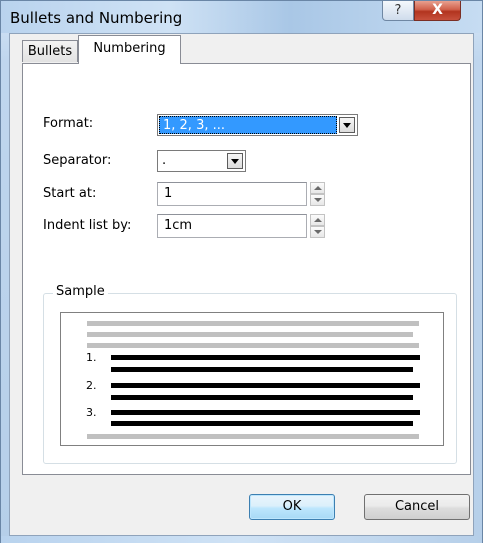 This screenshot has width=483, height=543. What do you see at coordinates (70, 193) in the screenshot?
I see `start-at-label: Start at:` at bounding box center [70, 193].